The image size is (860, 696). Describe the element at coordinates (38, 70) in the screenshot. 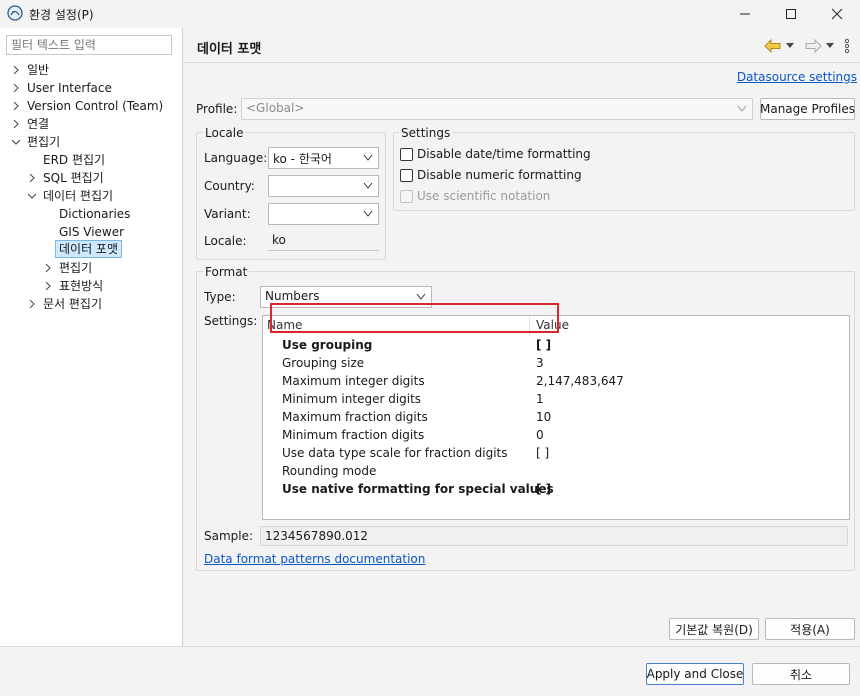

I see `tree-item-label: 일반` at that location.